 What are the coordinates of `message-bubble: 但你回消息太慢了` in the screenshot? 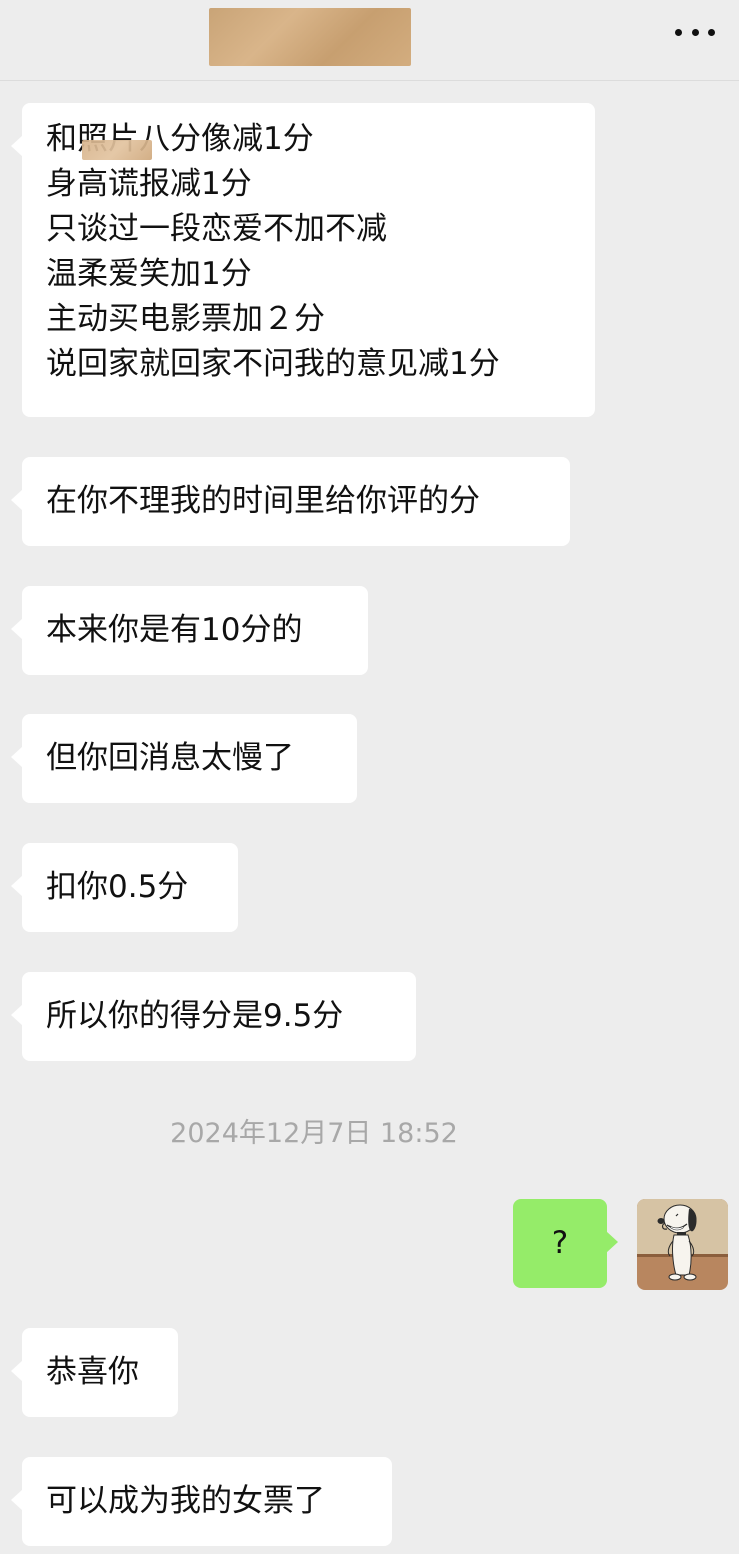 It's located at (184, 758).